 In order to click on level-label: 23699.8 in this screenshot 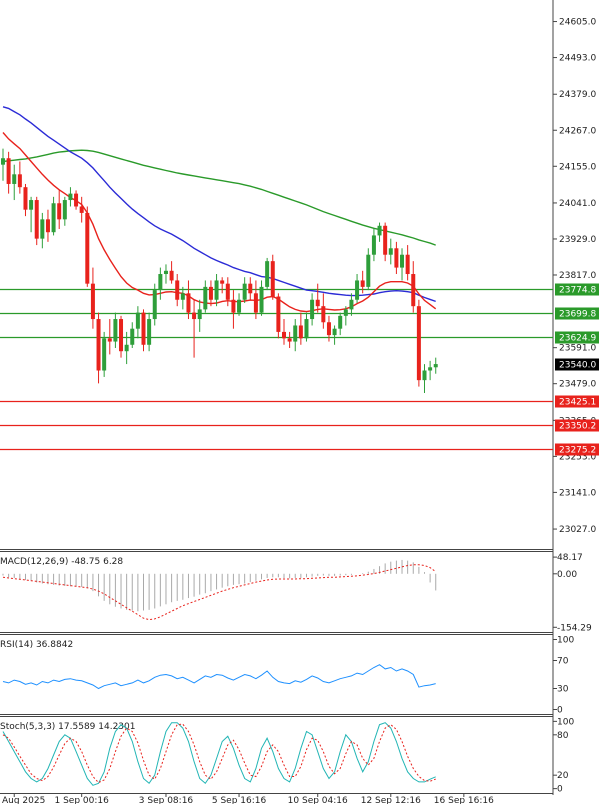, I will do `click(577, 315)`.